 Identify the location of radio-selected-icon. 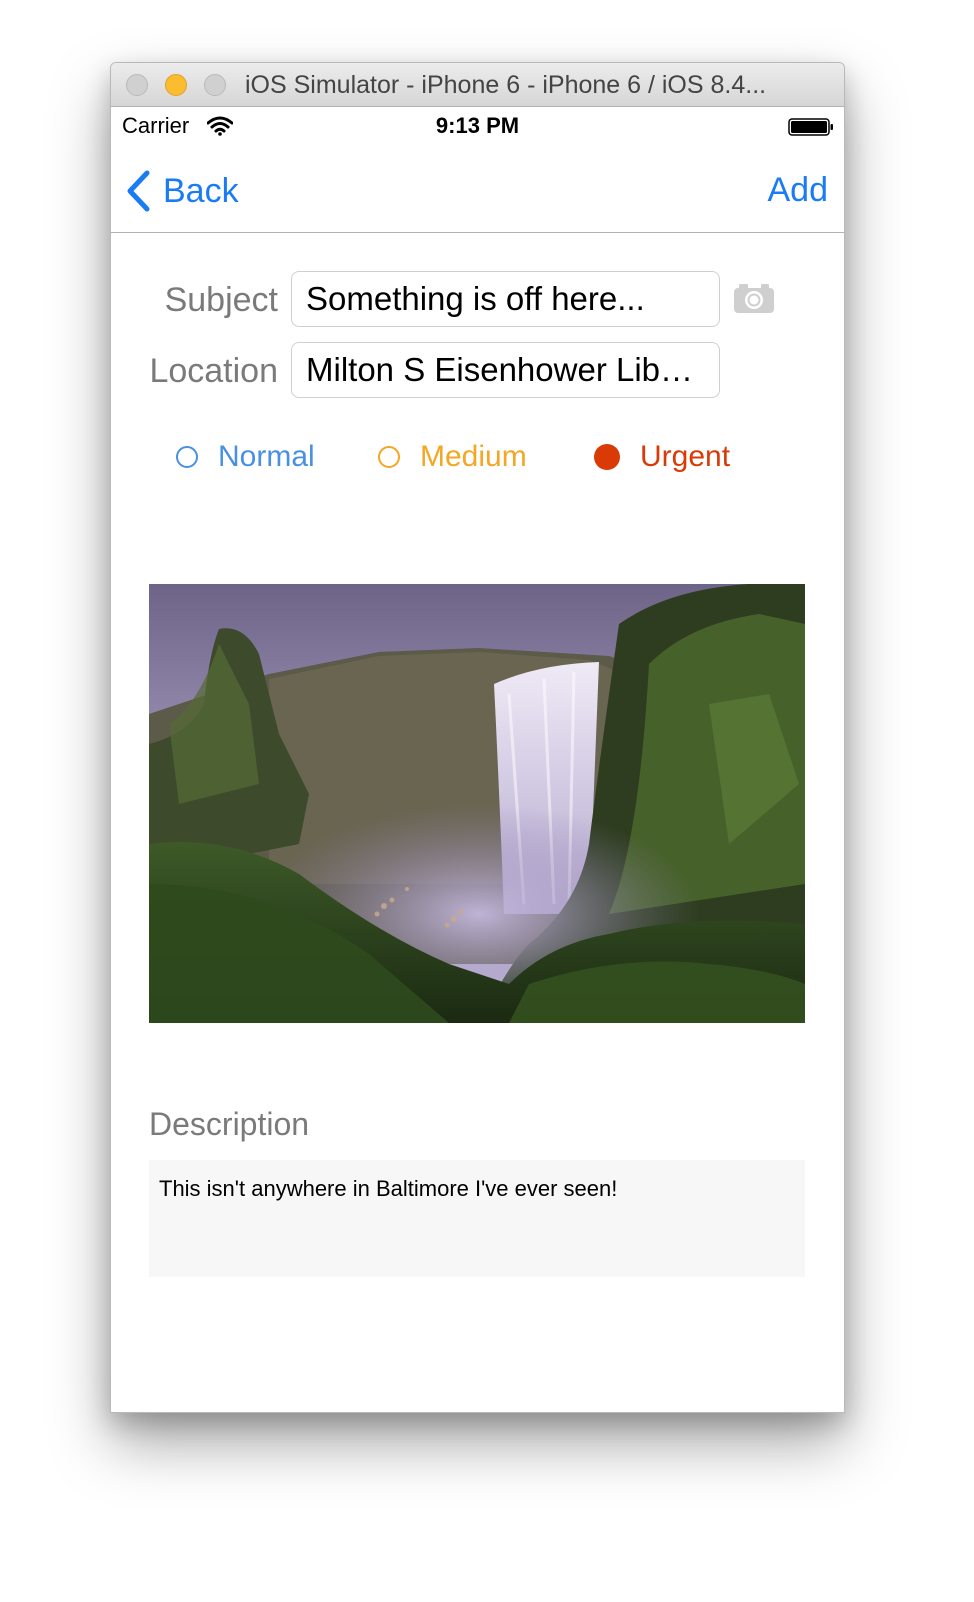
(607, 457).